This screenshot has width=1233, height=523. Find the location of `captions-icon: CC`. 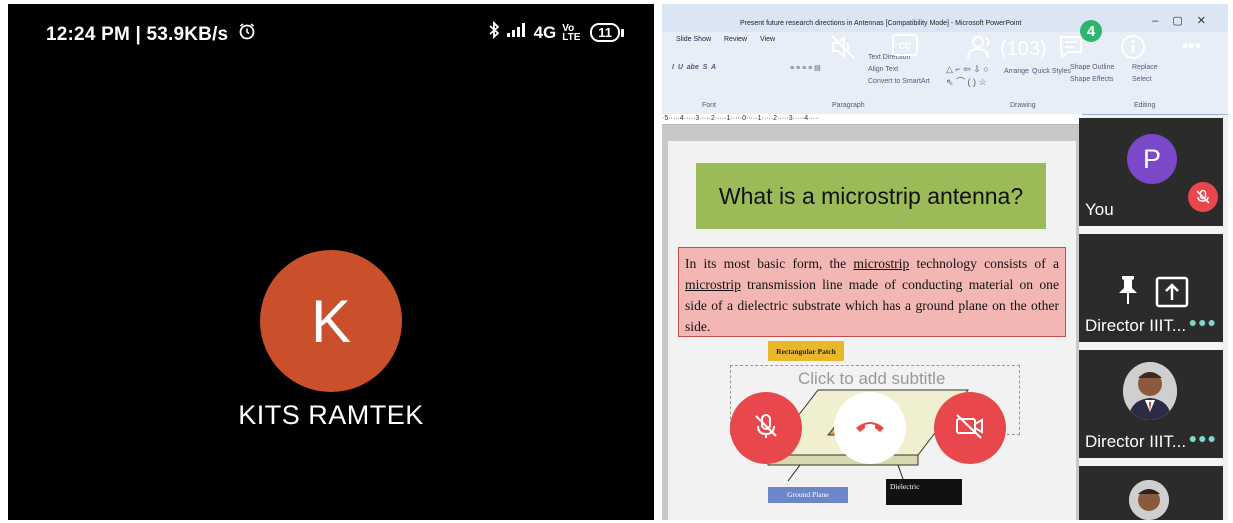

captions-icon: CC is located at coordinates (905, 45).